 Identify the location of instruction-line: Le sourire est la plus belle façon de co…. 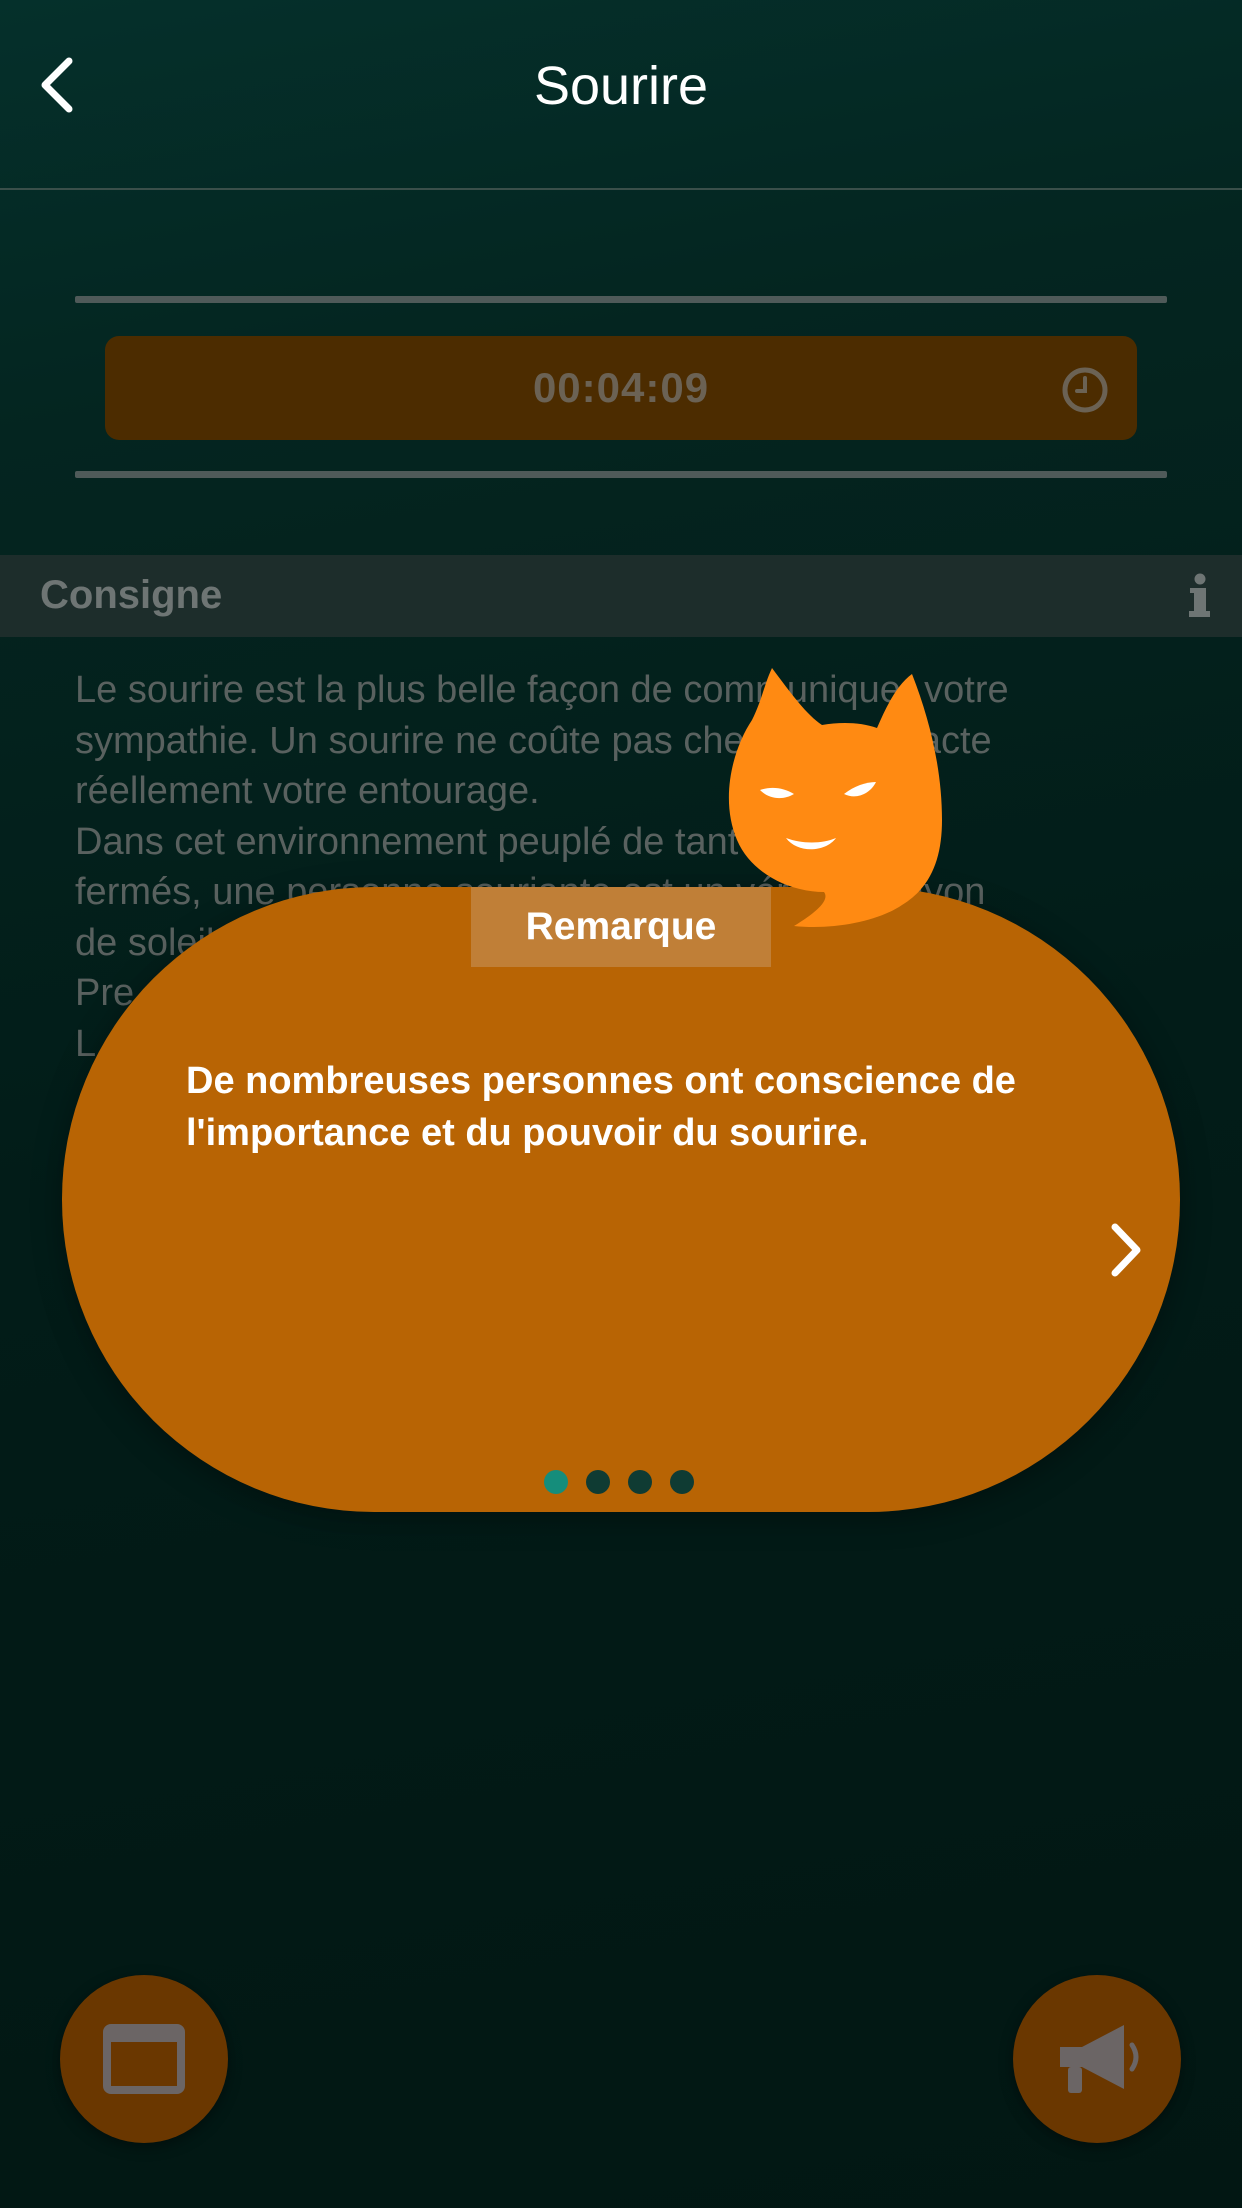
(542, 690).